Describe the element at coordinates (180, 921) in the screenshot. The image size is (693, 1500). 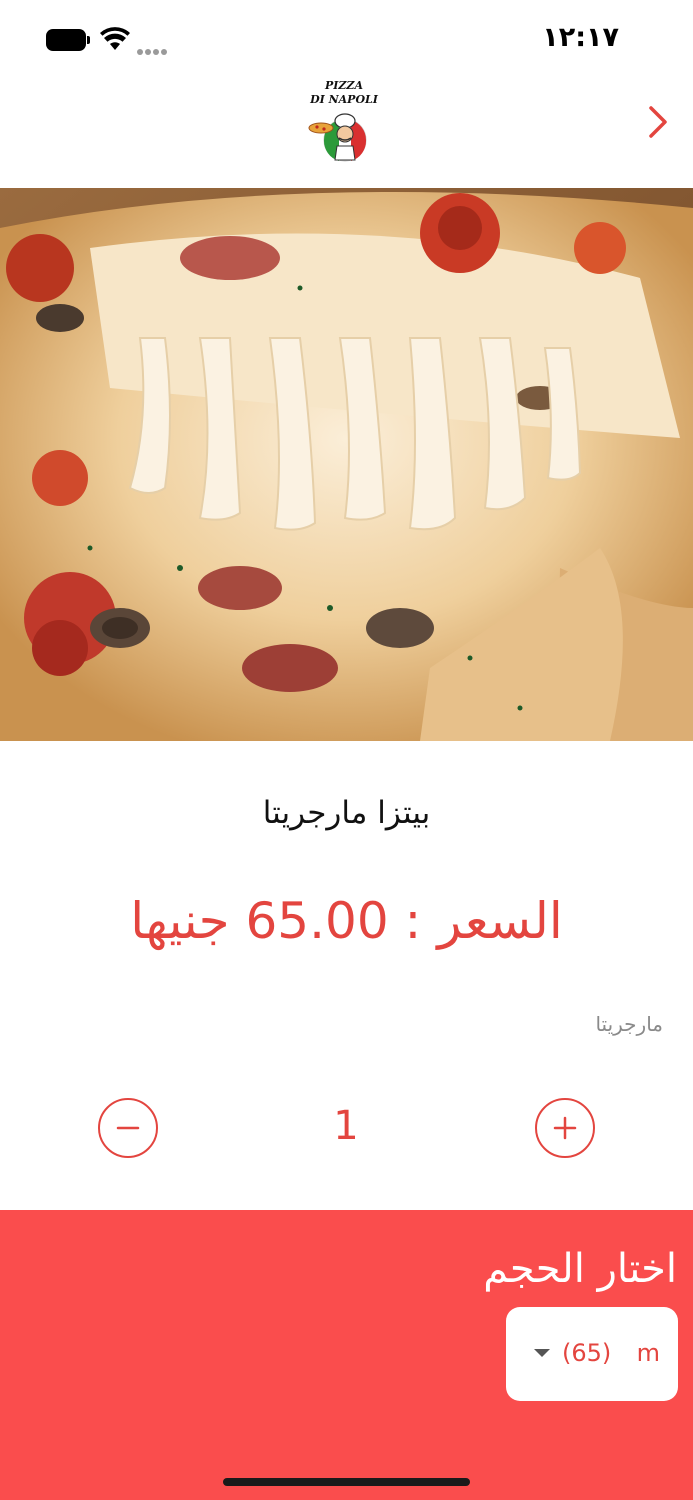
I see `price-currency: جنيها` at that location.